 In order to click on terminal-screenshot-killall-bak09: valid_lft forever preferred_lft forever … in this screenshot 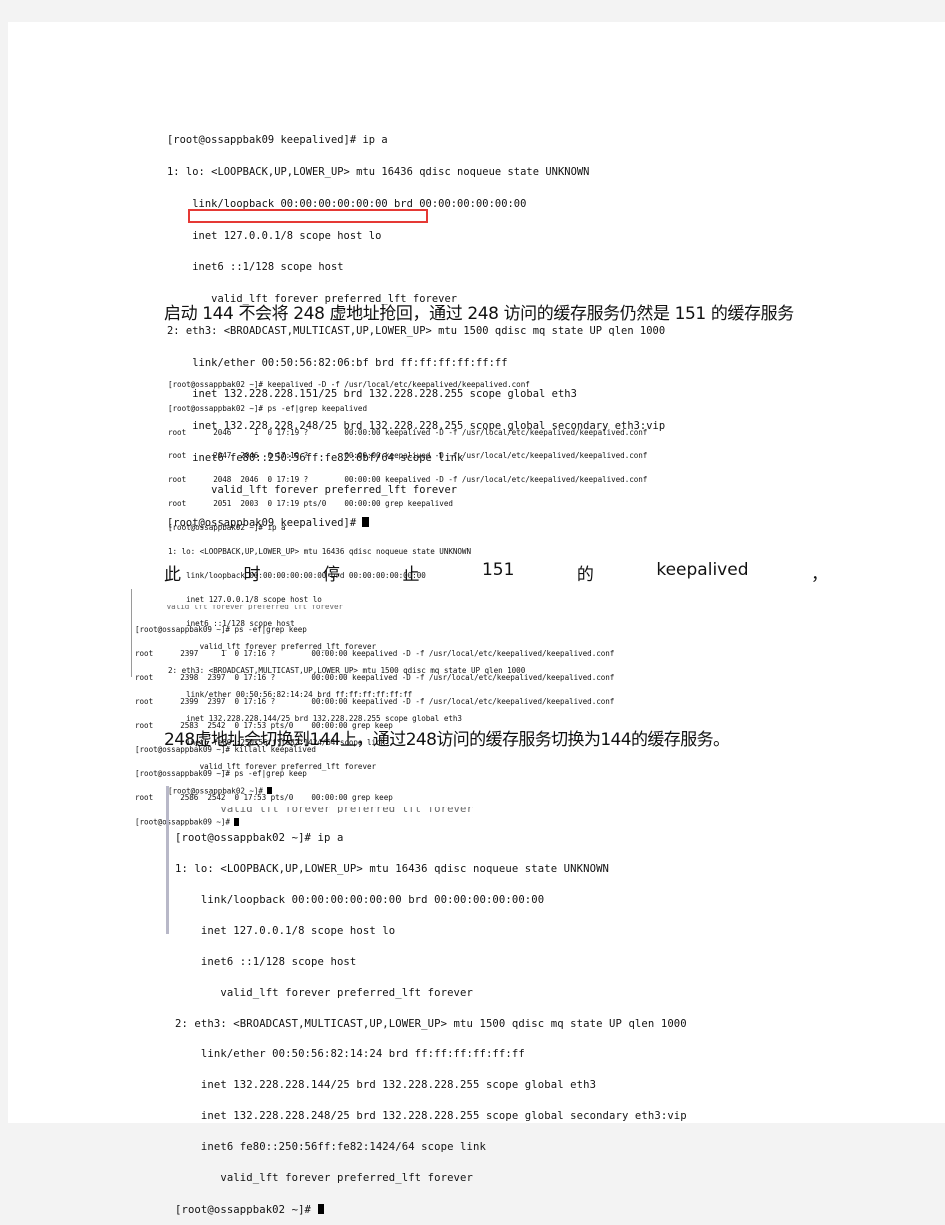, I will do `click(373, 707)`.